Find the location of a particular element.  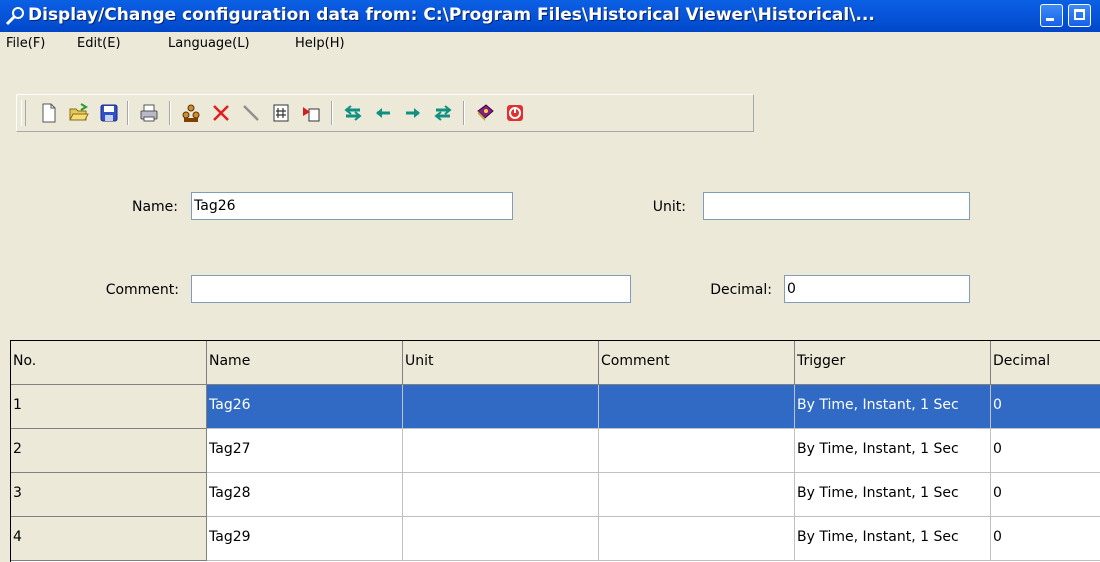

tag-group-icon is located at coordinates (191, 113).